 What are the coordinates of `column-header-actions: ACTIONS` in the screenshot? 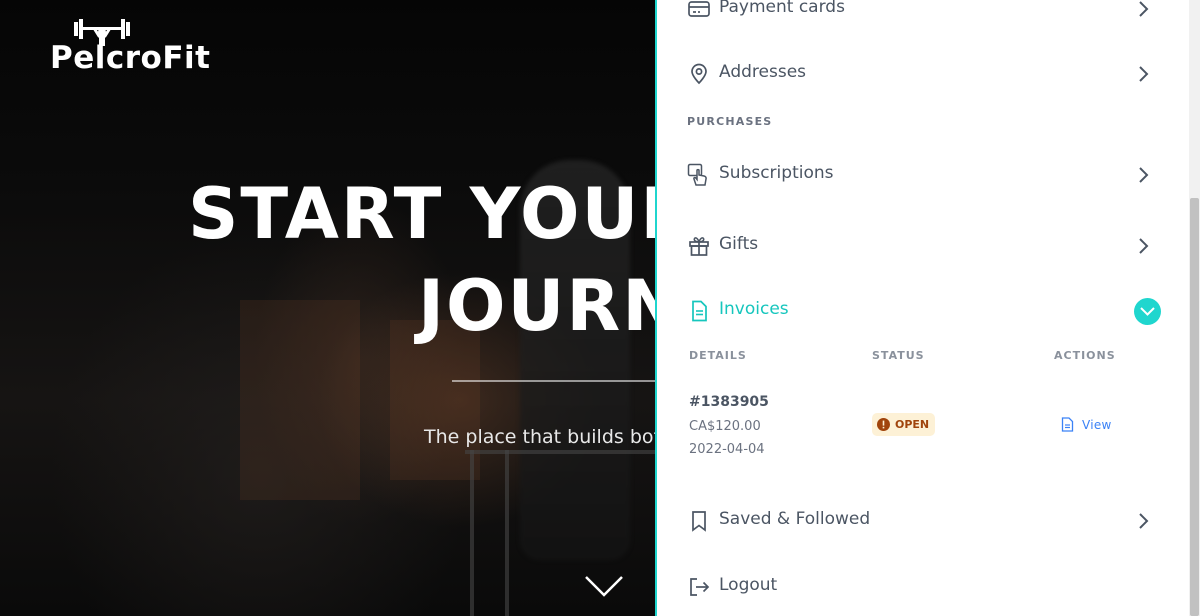 It's located at (1085, 355).